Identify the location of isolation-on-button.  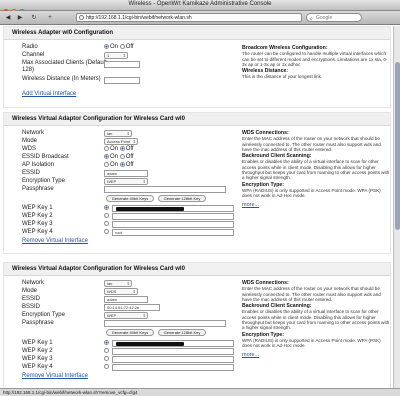
(106, 164).